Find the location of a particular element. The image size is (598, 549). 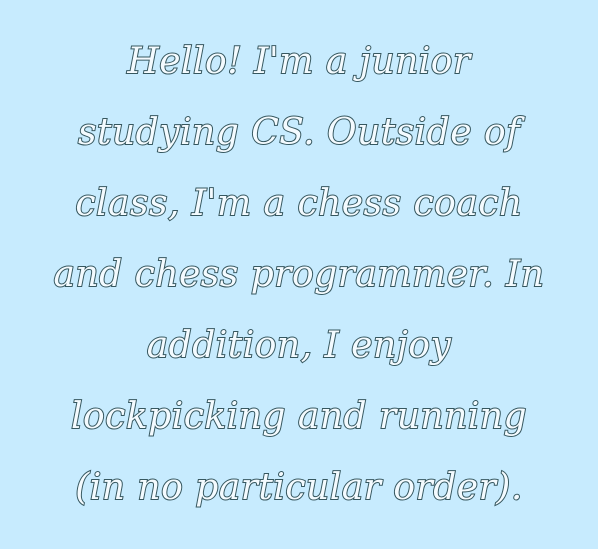

bio-line-4: and chess programmer. In is located at coordinates (299, 274).